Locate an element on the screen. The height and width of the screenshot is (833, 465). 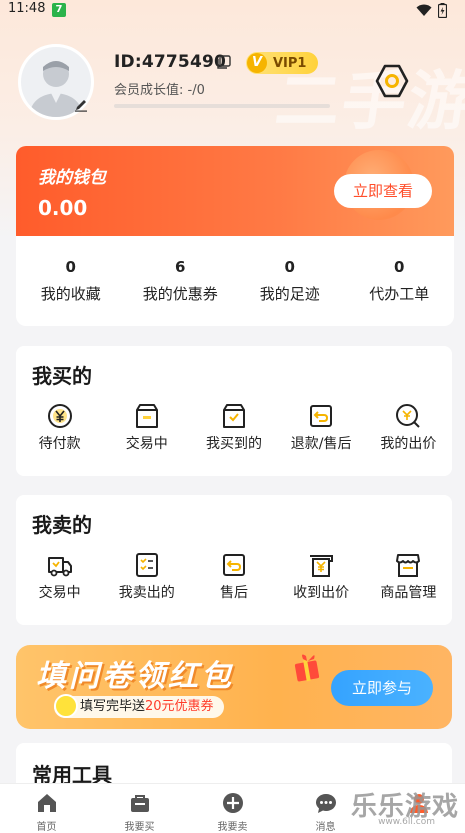
sell-item-in-trade: 交易中 is located at coordinates (59, 576).